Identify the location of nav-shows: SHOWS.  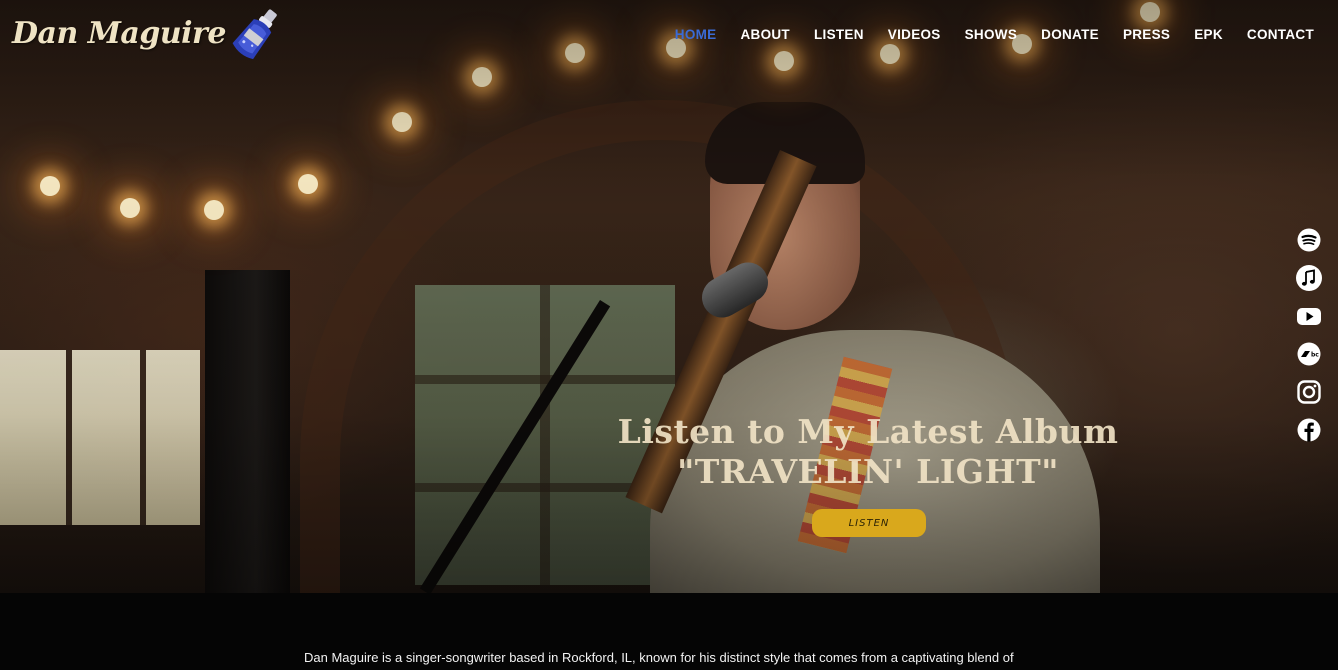
(991, 35).